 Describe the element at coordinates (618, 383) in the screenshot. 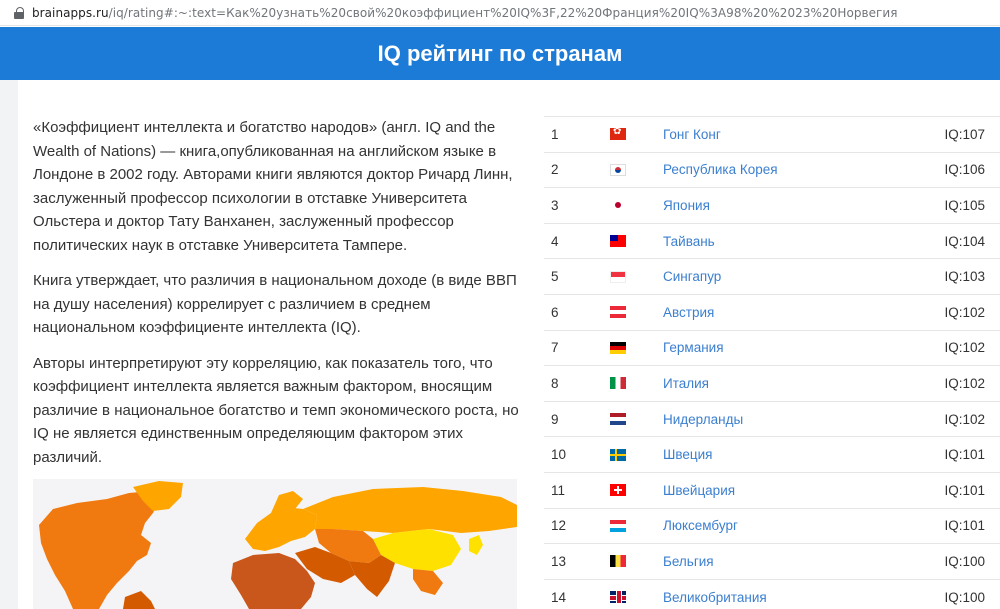

I see `flag-it-icon` at that location.